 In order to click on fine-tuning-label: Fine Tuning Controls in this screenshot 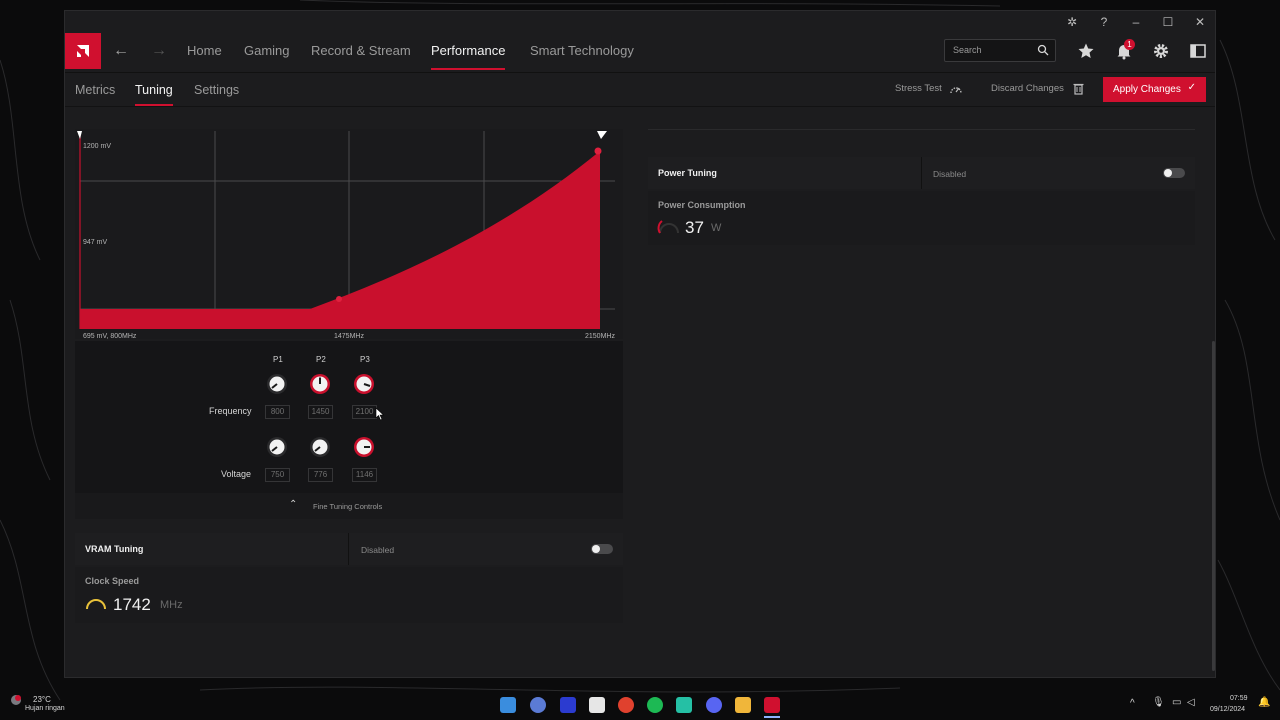, I will do `click(348, 506)`.